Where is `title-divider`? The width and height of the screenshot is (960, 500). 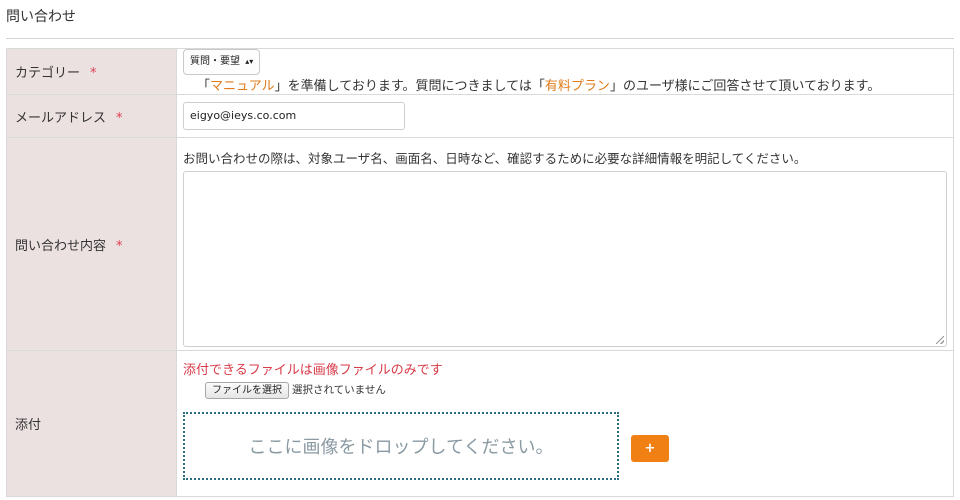
title-divider is located at coordinates (480, 38).